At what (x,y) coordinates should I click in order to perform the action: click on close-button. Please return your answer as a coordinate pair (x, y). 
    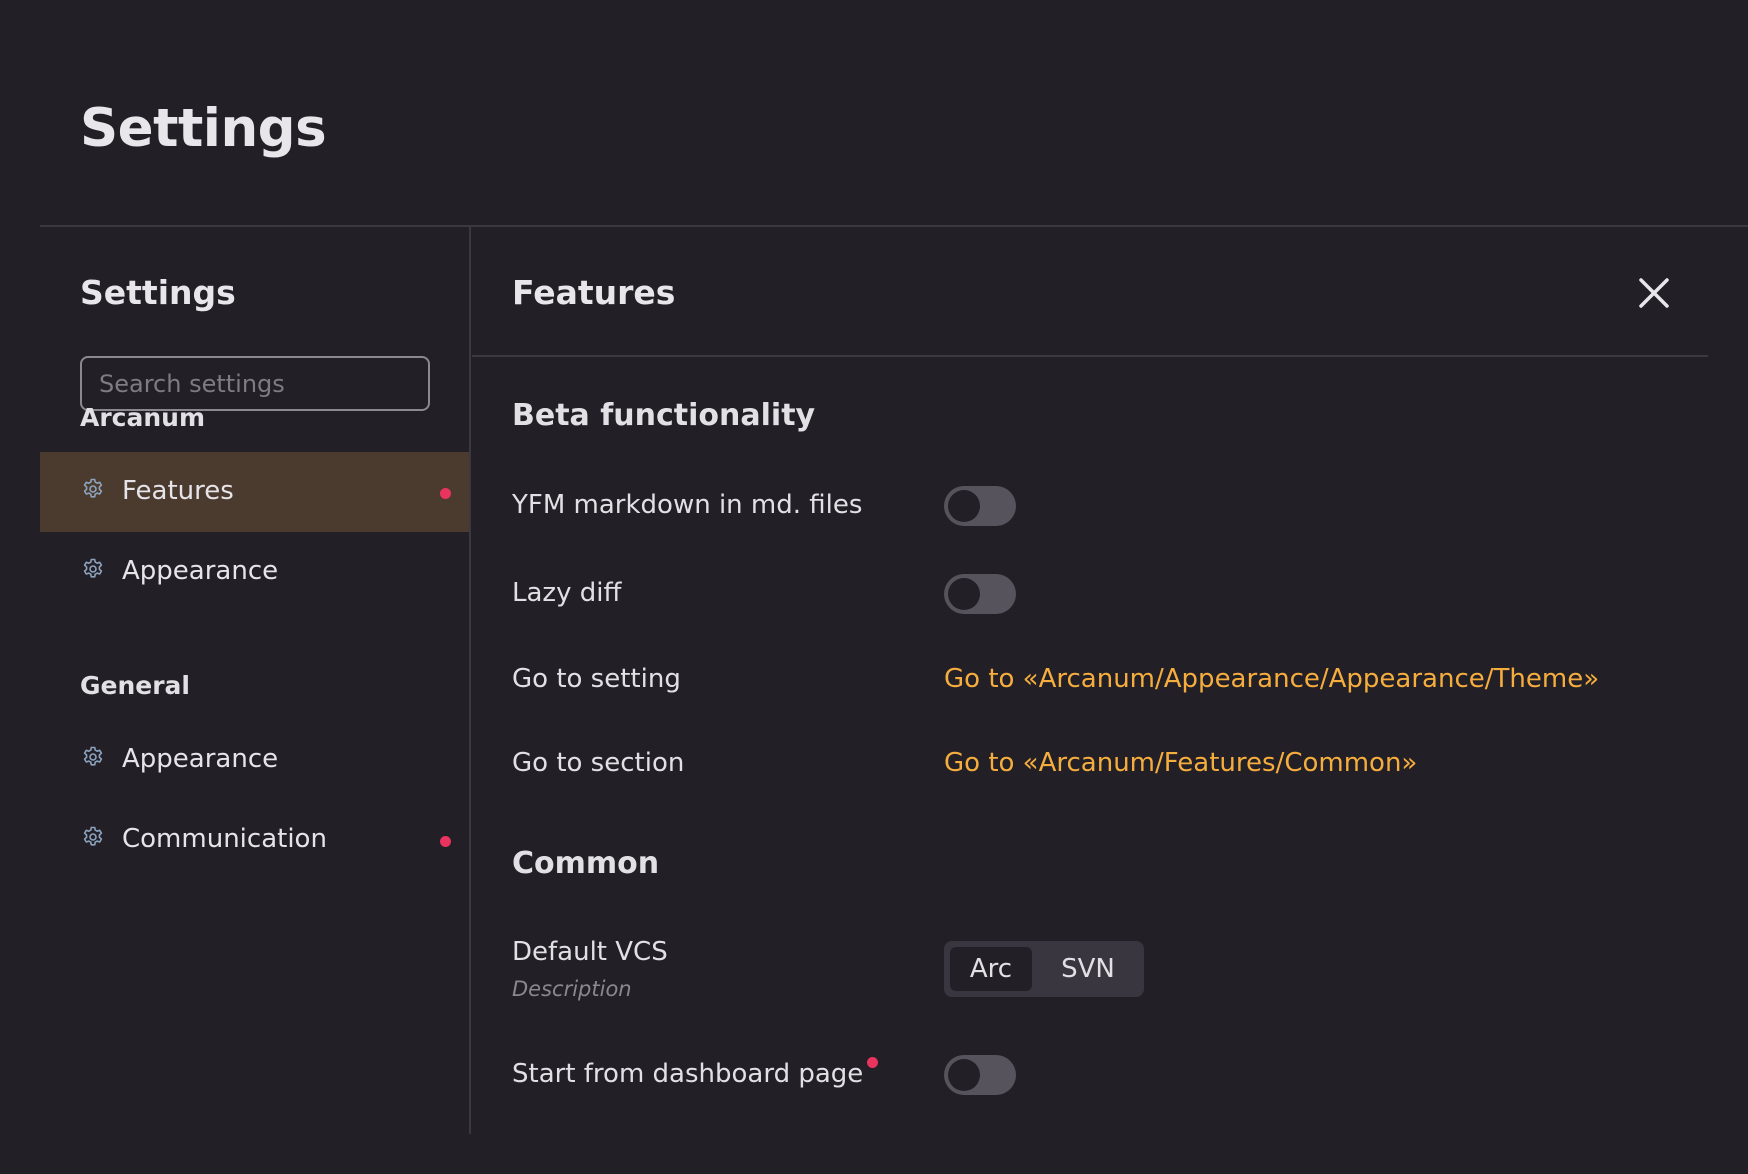
    Looking at the image, I should click on (1654, 293).